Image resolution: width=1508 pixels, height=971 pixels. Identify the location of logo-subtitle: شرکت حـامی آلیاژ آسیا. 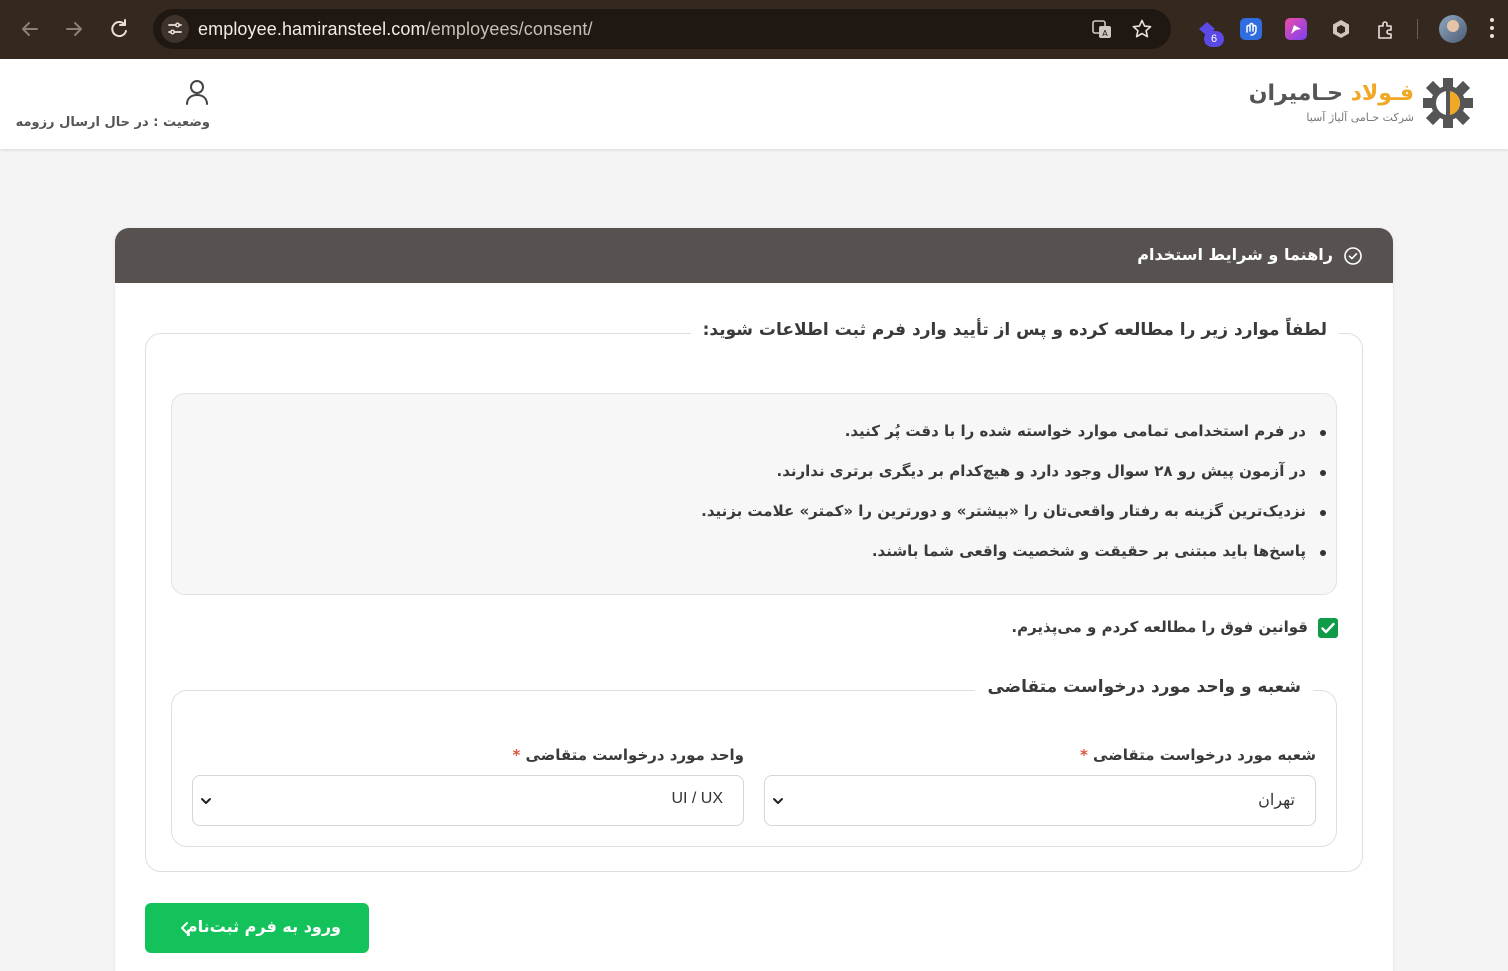
(1360, 117).